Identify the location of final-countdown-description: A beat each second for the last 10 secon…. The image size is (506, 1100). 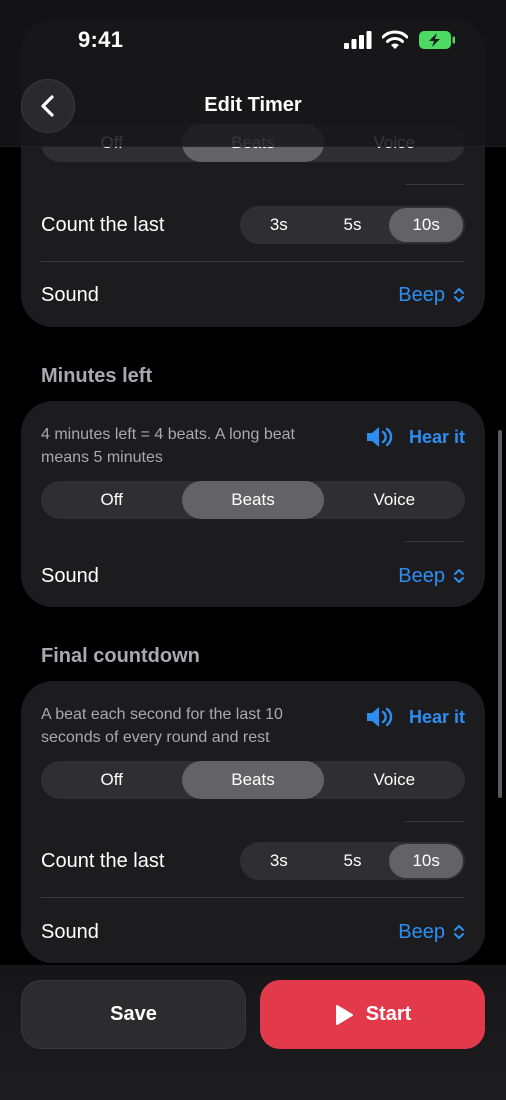
(162, 726).